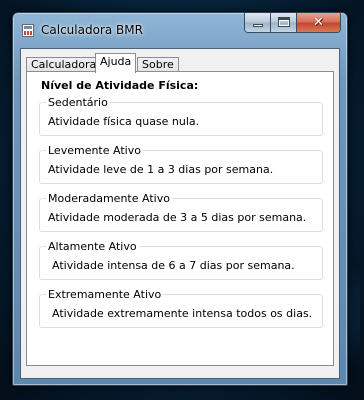 Image resolution: width=364 pixels, height=400 pixels. I want to click on title-bar: Calculadora BMR ✕, so click(180, 30).